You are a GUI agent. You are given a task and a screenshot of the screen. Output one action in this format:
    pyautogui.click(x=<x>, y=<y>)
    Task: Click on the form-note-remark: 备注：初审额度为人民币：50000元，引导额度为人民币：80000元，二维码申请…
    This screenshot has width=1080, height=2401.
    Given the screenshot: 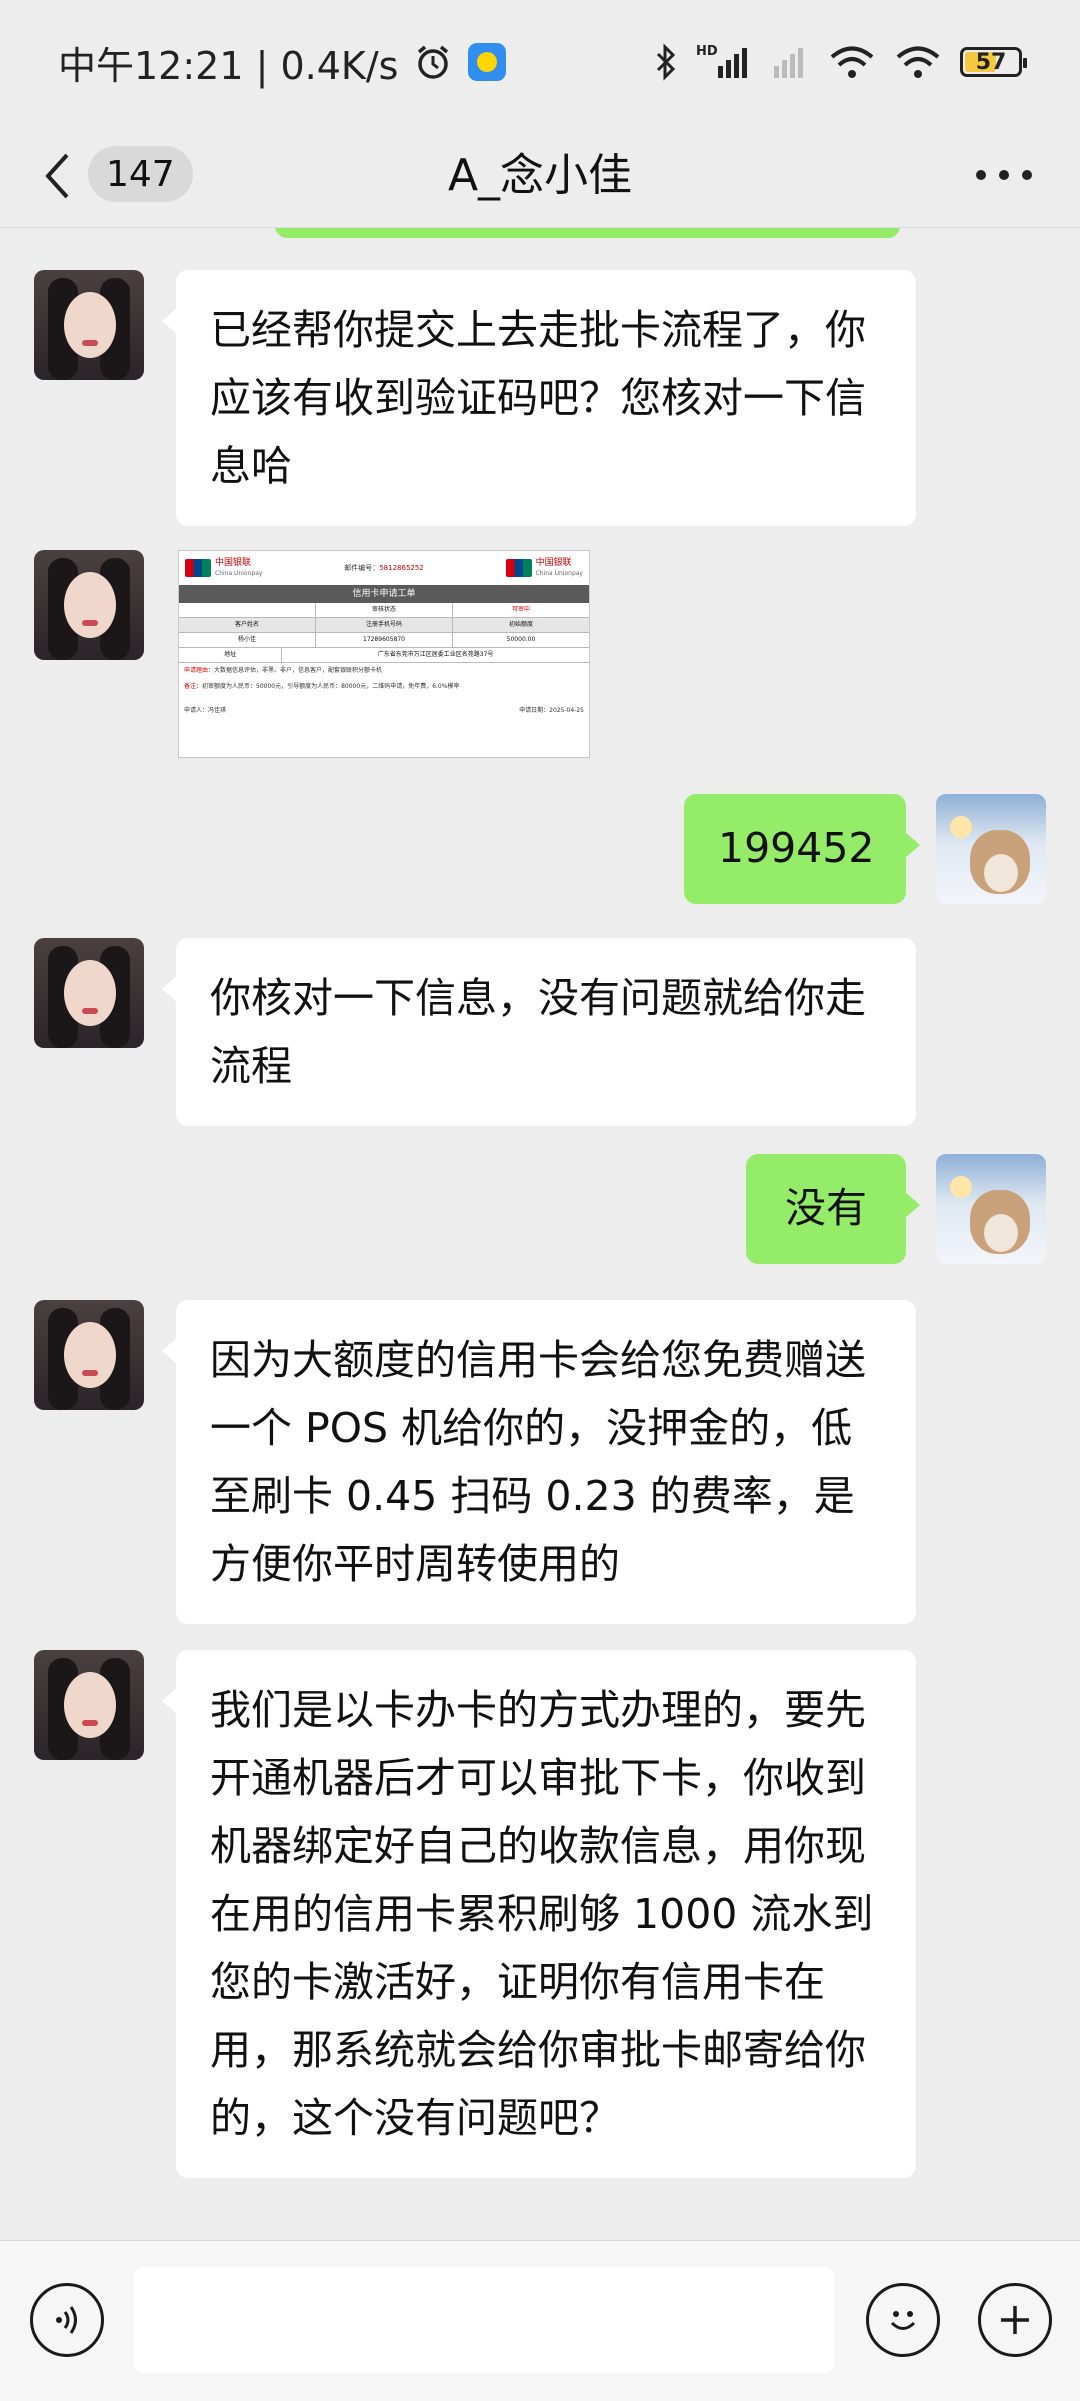 What is the action you would take?
    pyautogui.click(x=322, y=686)
    